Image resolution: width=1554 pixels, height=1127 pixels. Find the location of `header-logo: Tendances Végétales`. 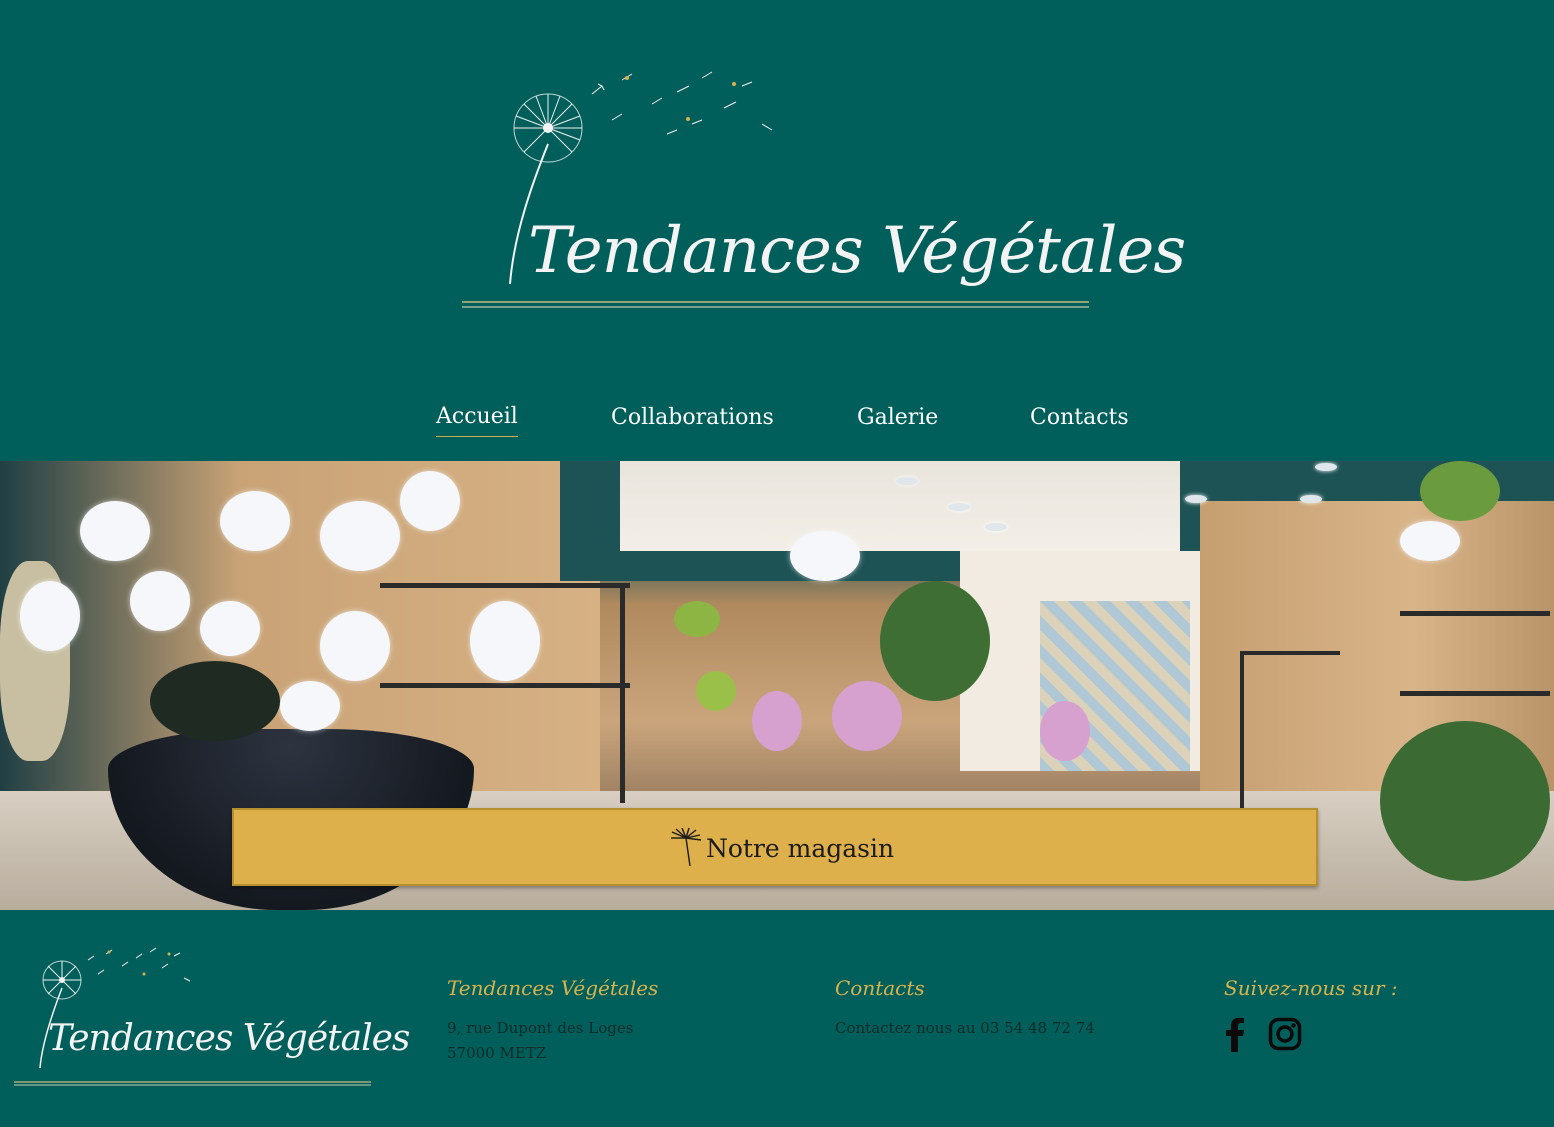

header-logo: Tendances Végétales is located at coordinates (824, 189).